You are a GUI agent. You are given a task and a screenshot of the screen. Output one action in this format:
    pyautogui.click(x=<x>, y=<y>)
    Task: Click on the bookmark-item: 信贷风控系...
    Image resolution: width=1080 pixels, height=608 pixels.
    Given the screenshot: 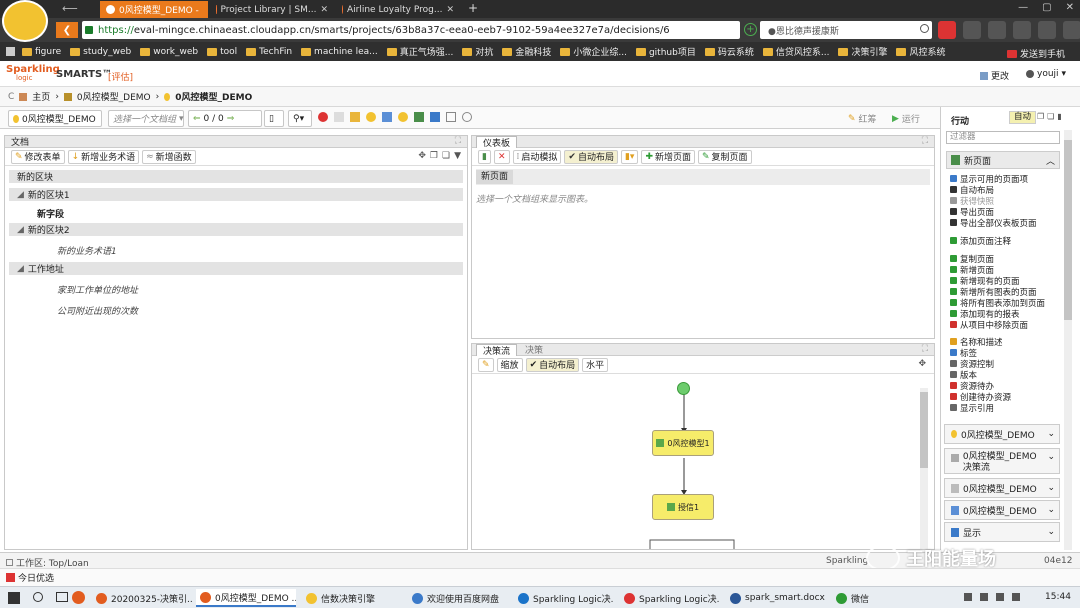 What is the action you would take?
    pyautogui.click(x=795, y=51)
    